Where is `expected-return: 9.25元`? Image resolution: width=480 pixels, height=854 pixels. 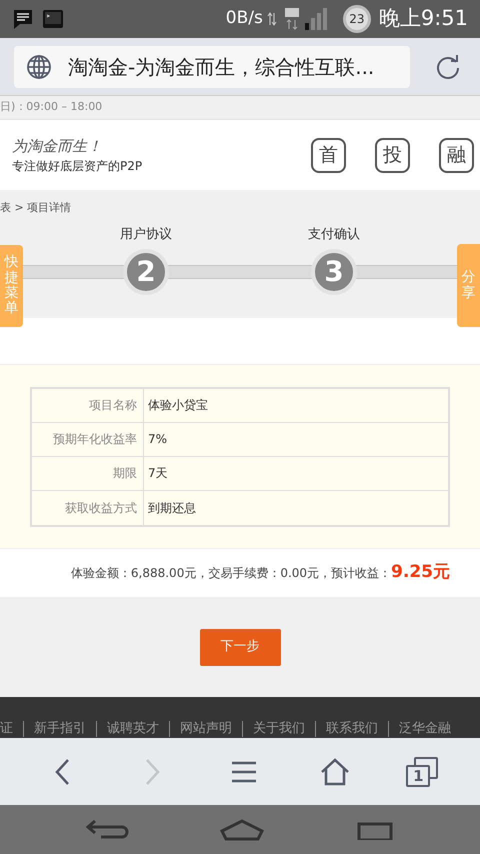 expected-return: 9.25元 is located at coordinates (420, 572).